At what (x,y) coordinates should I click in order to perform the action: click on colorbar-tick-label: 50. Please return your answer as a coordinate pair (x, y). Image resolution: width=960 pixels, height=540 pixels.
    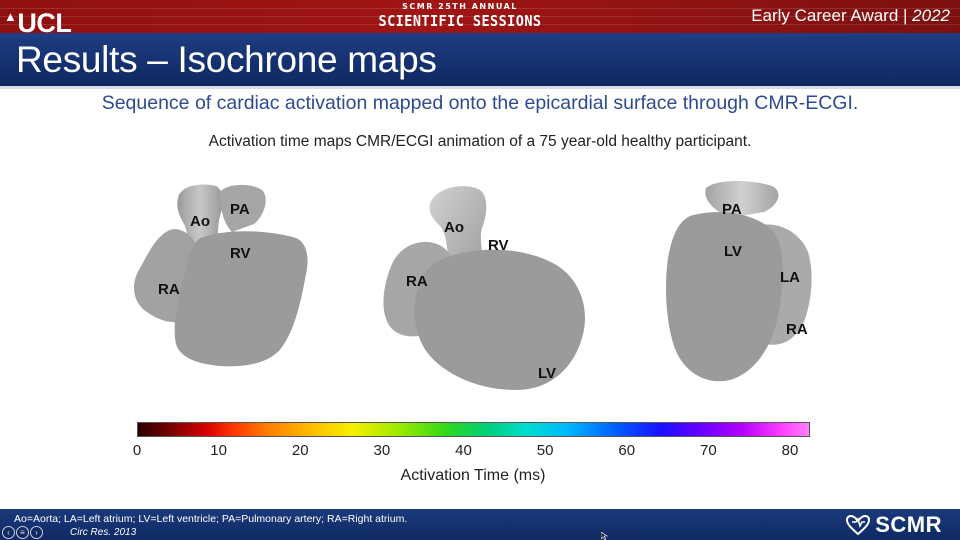
    Looking at the image, I should click on (545, 450).